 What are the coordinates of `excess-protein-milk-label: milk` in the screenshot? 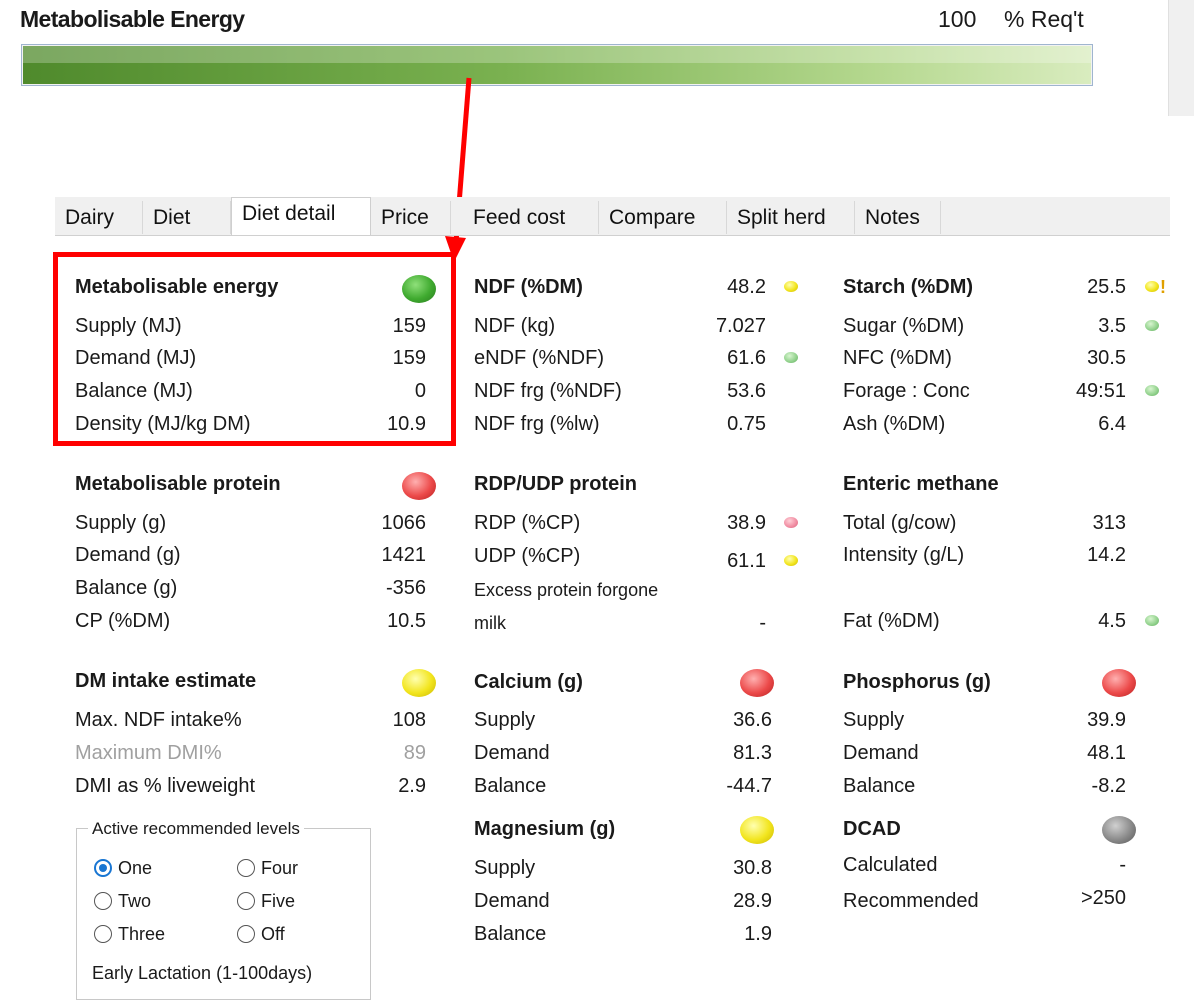 It's located at (490, 623).